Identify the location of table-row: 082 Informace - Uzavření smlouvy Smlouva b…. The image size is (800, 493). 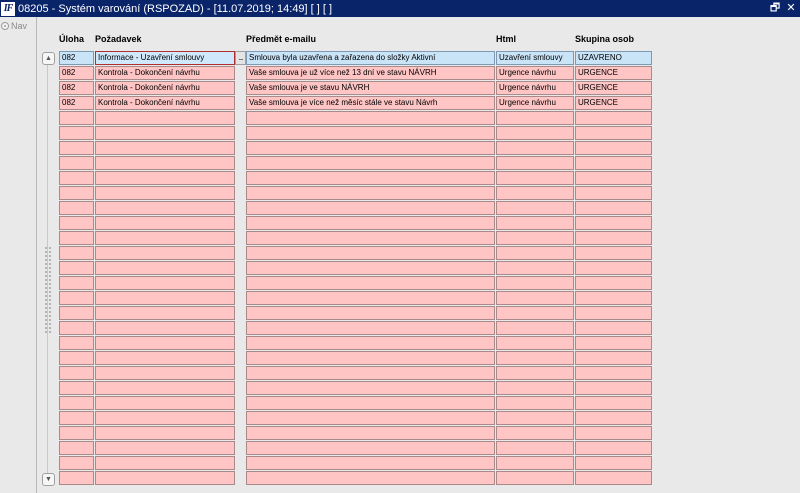
(355, 58).